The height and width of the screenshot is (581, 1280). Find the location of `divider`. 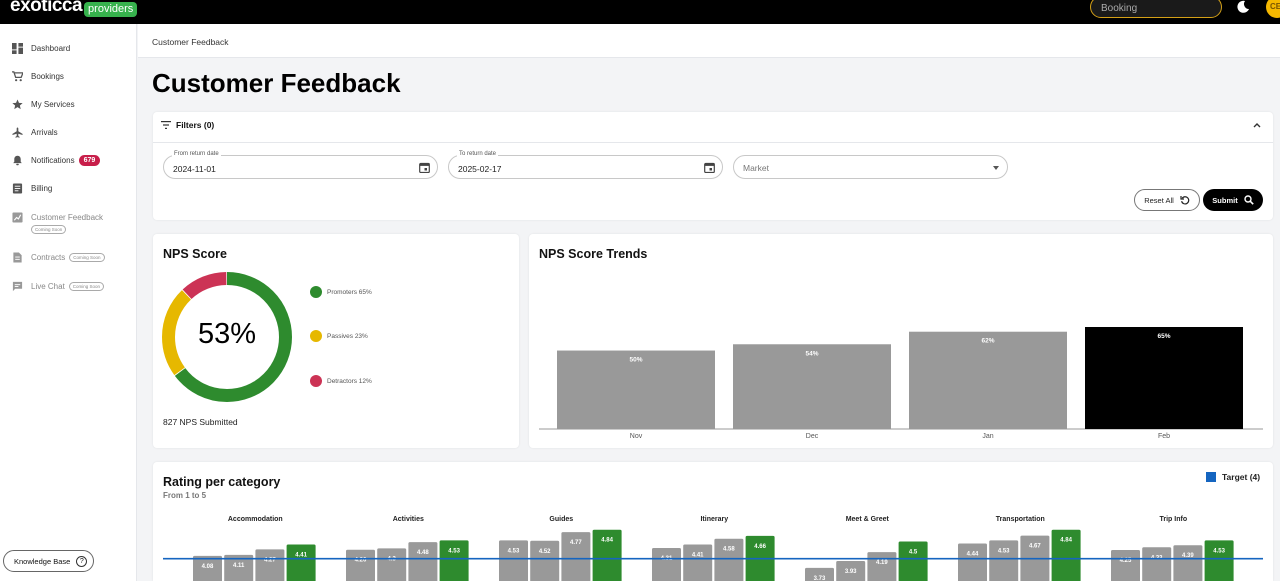

divider is located at coordinates (713, 142).